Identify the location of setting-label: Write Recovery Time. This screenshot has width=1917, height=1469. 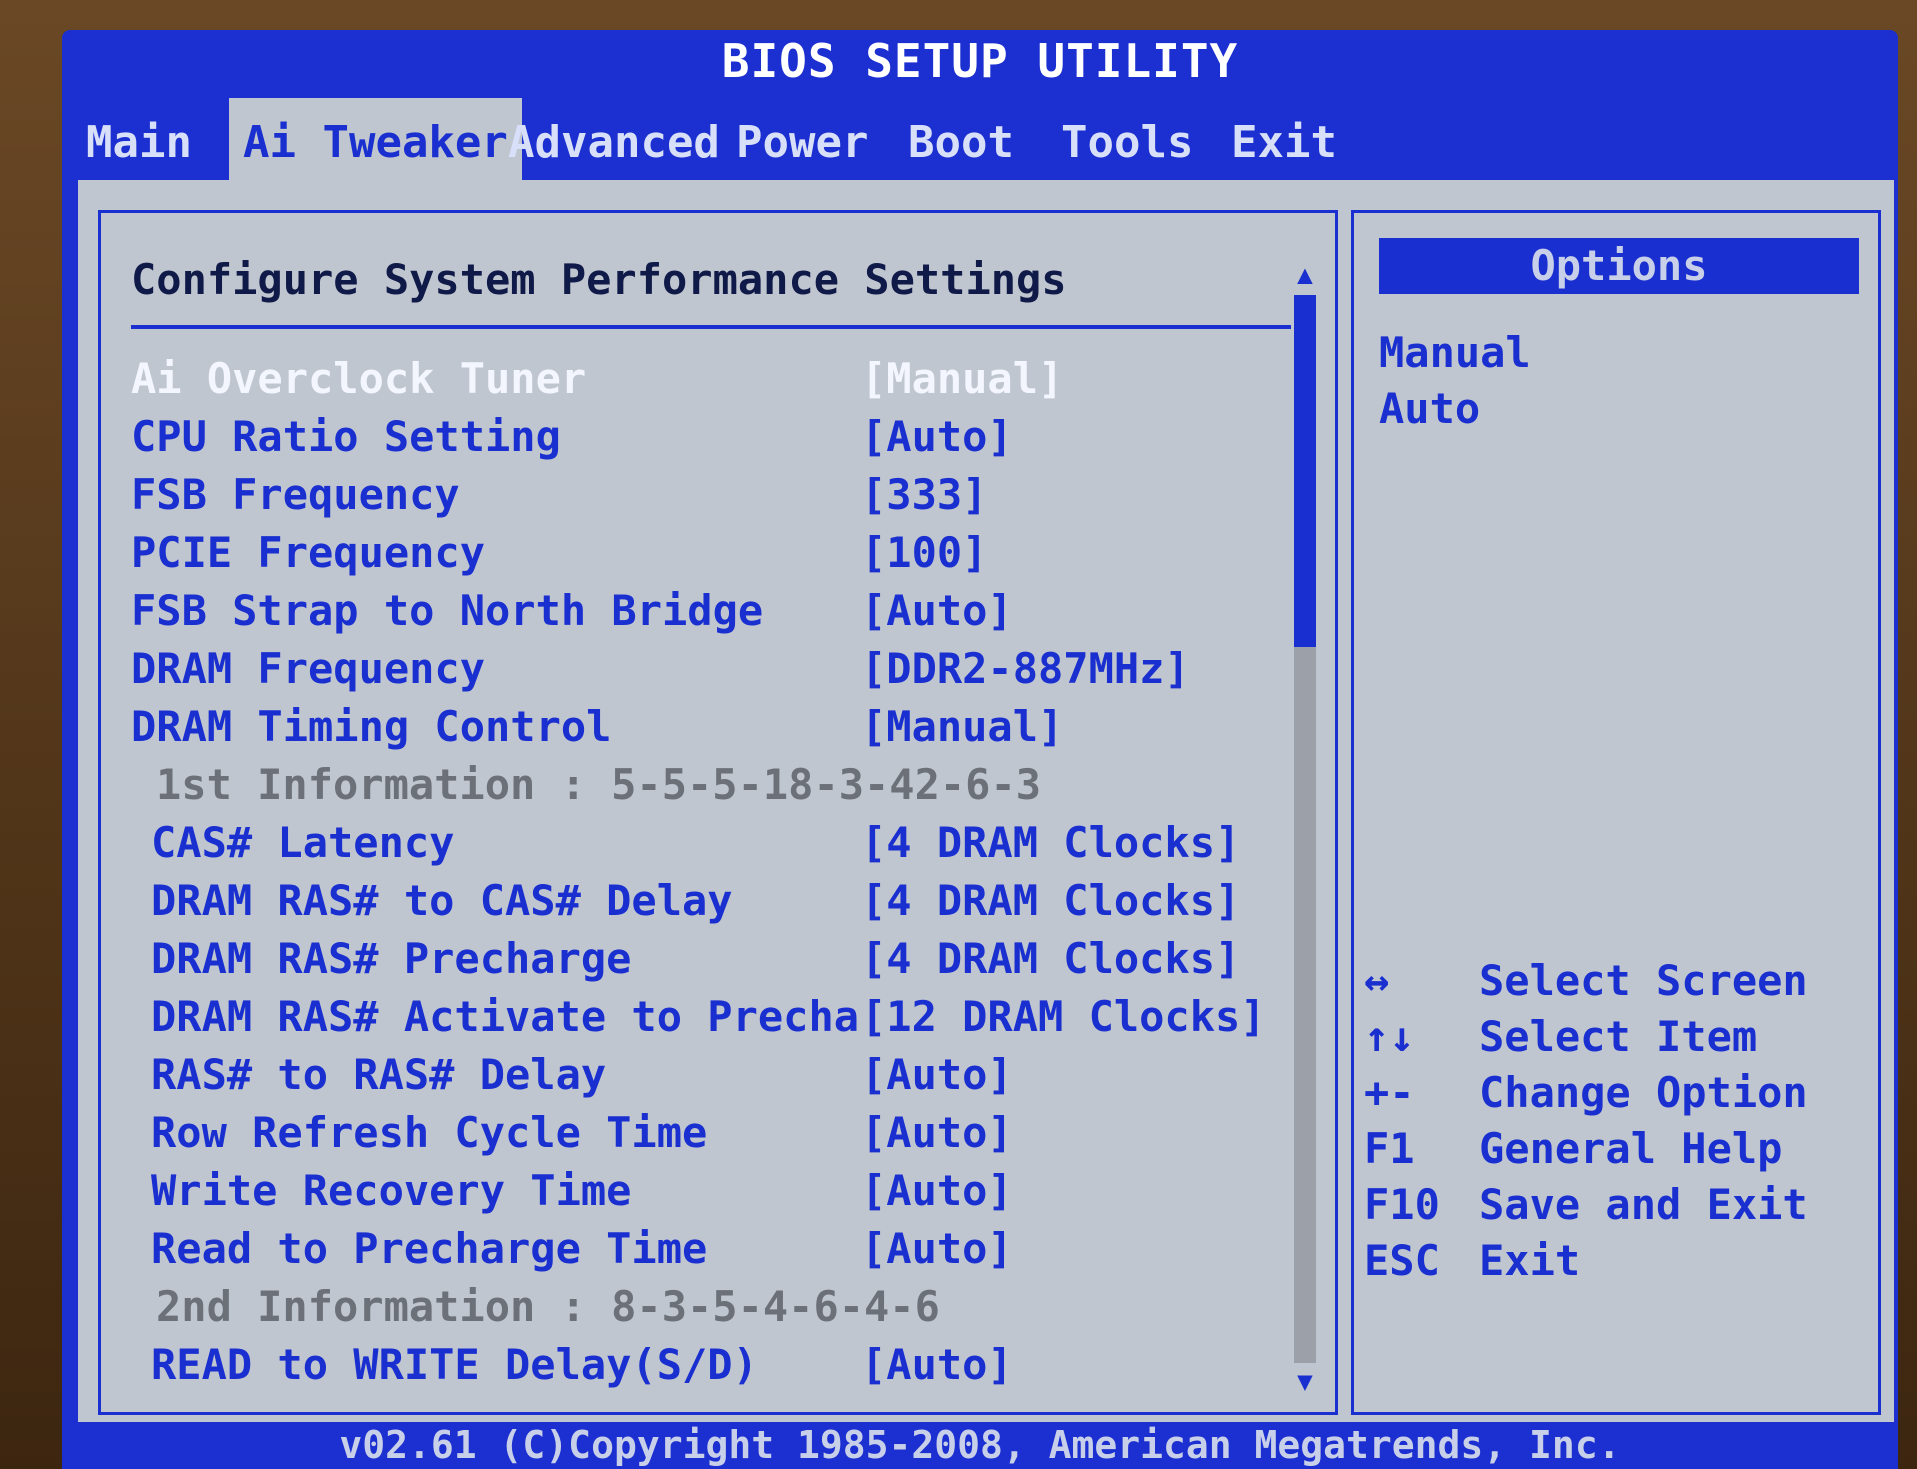
(391, 1190).